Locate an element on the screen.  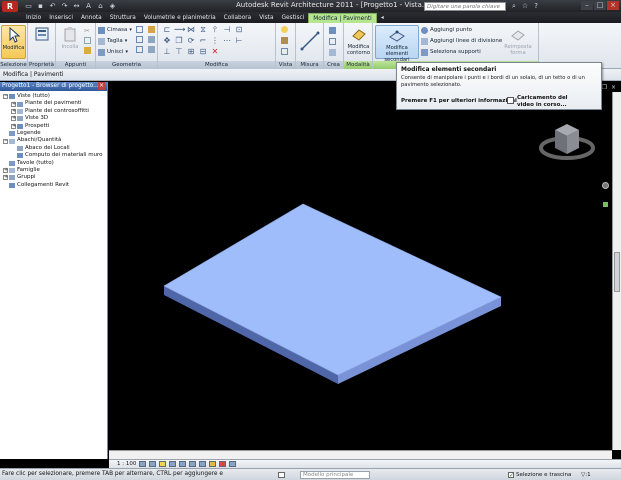
move-icon: ✥ is located at coordinates (167, 40).